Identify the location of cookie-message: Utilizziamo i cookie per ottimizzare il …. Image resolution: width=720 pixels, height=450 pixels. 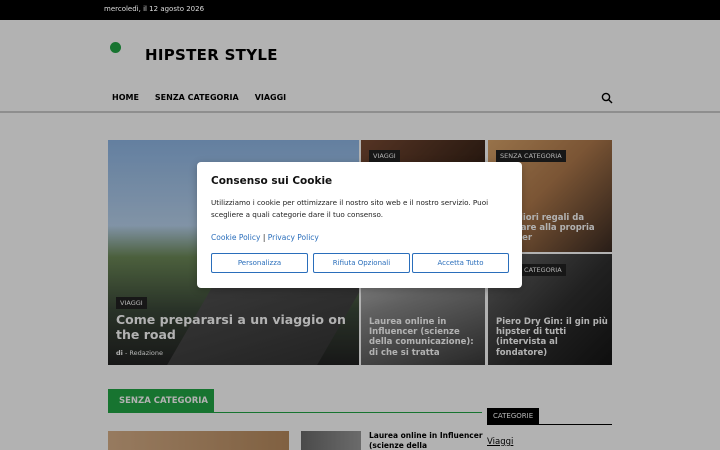
(350, 208).